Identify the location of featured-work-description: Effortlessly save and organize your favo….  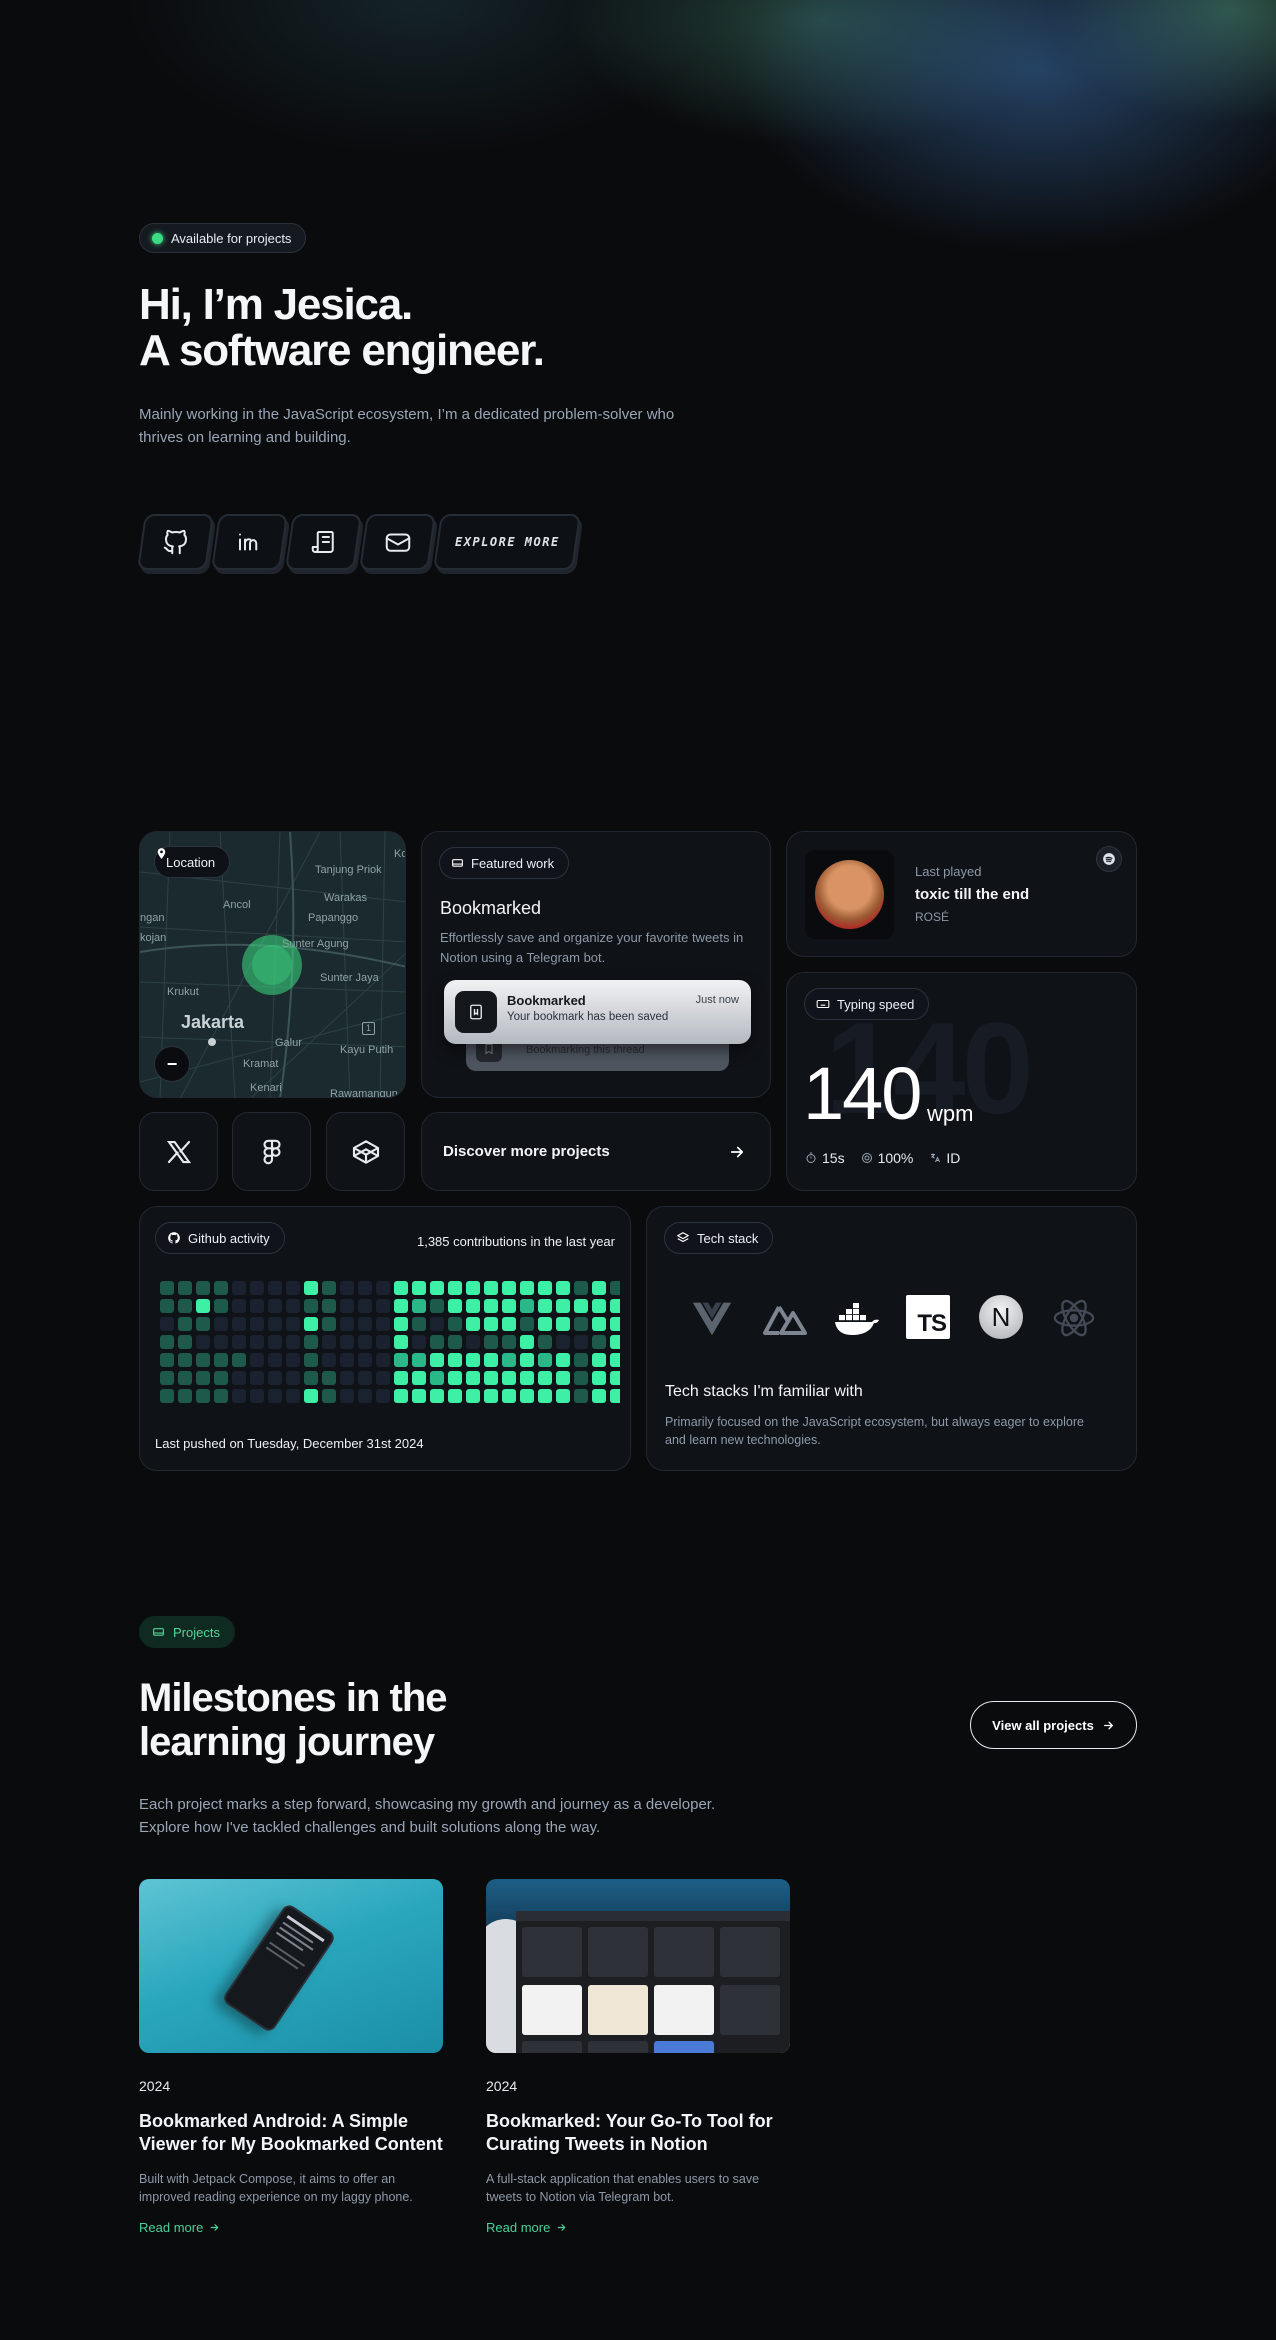
(592, 947).